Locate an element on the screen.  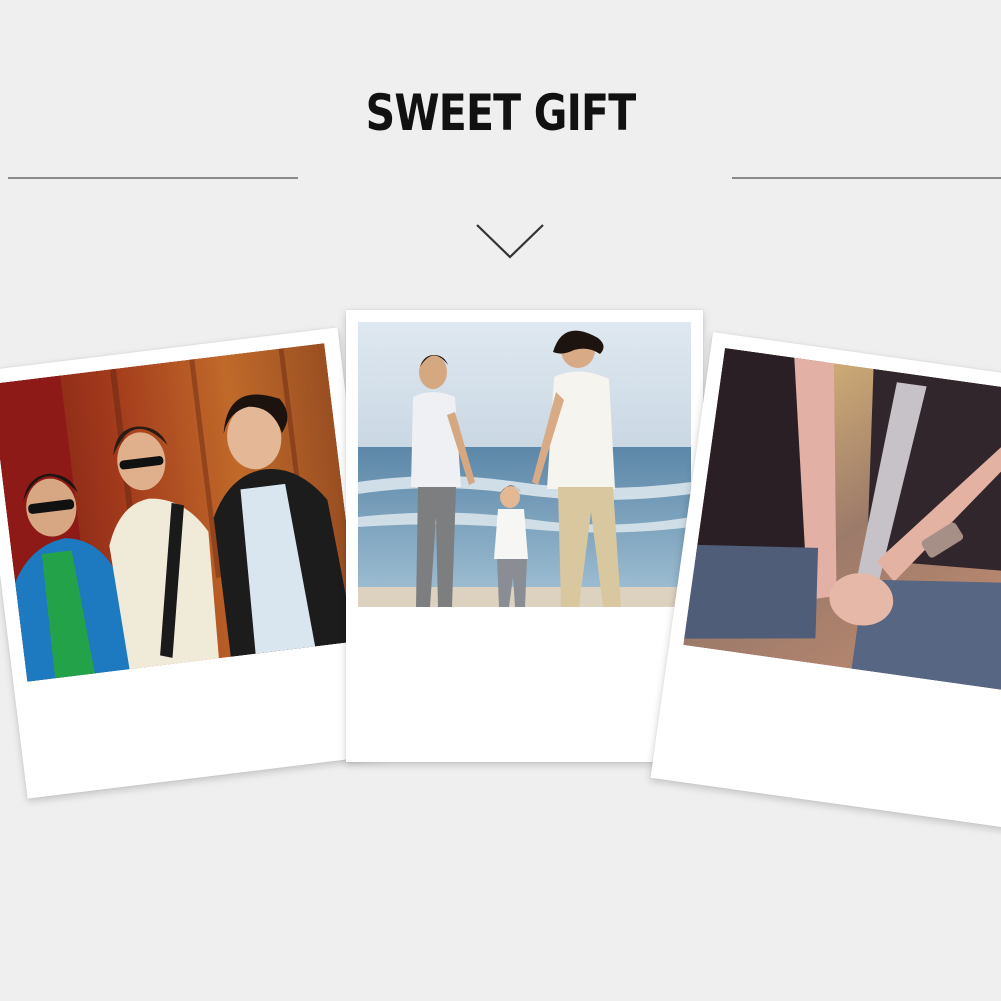
chevron-down-icon is located at coordinates (510, 241).